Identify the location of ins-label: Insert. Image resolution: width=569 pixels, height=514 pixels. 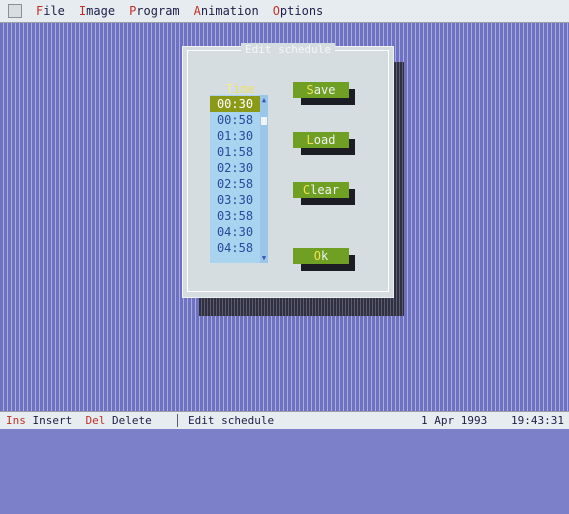
(56, 420).